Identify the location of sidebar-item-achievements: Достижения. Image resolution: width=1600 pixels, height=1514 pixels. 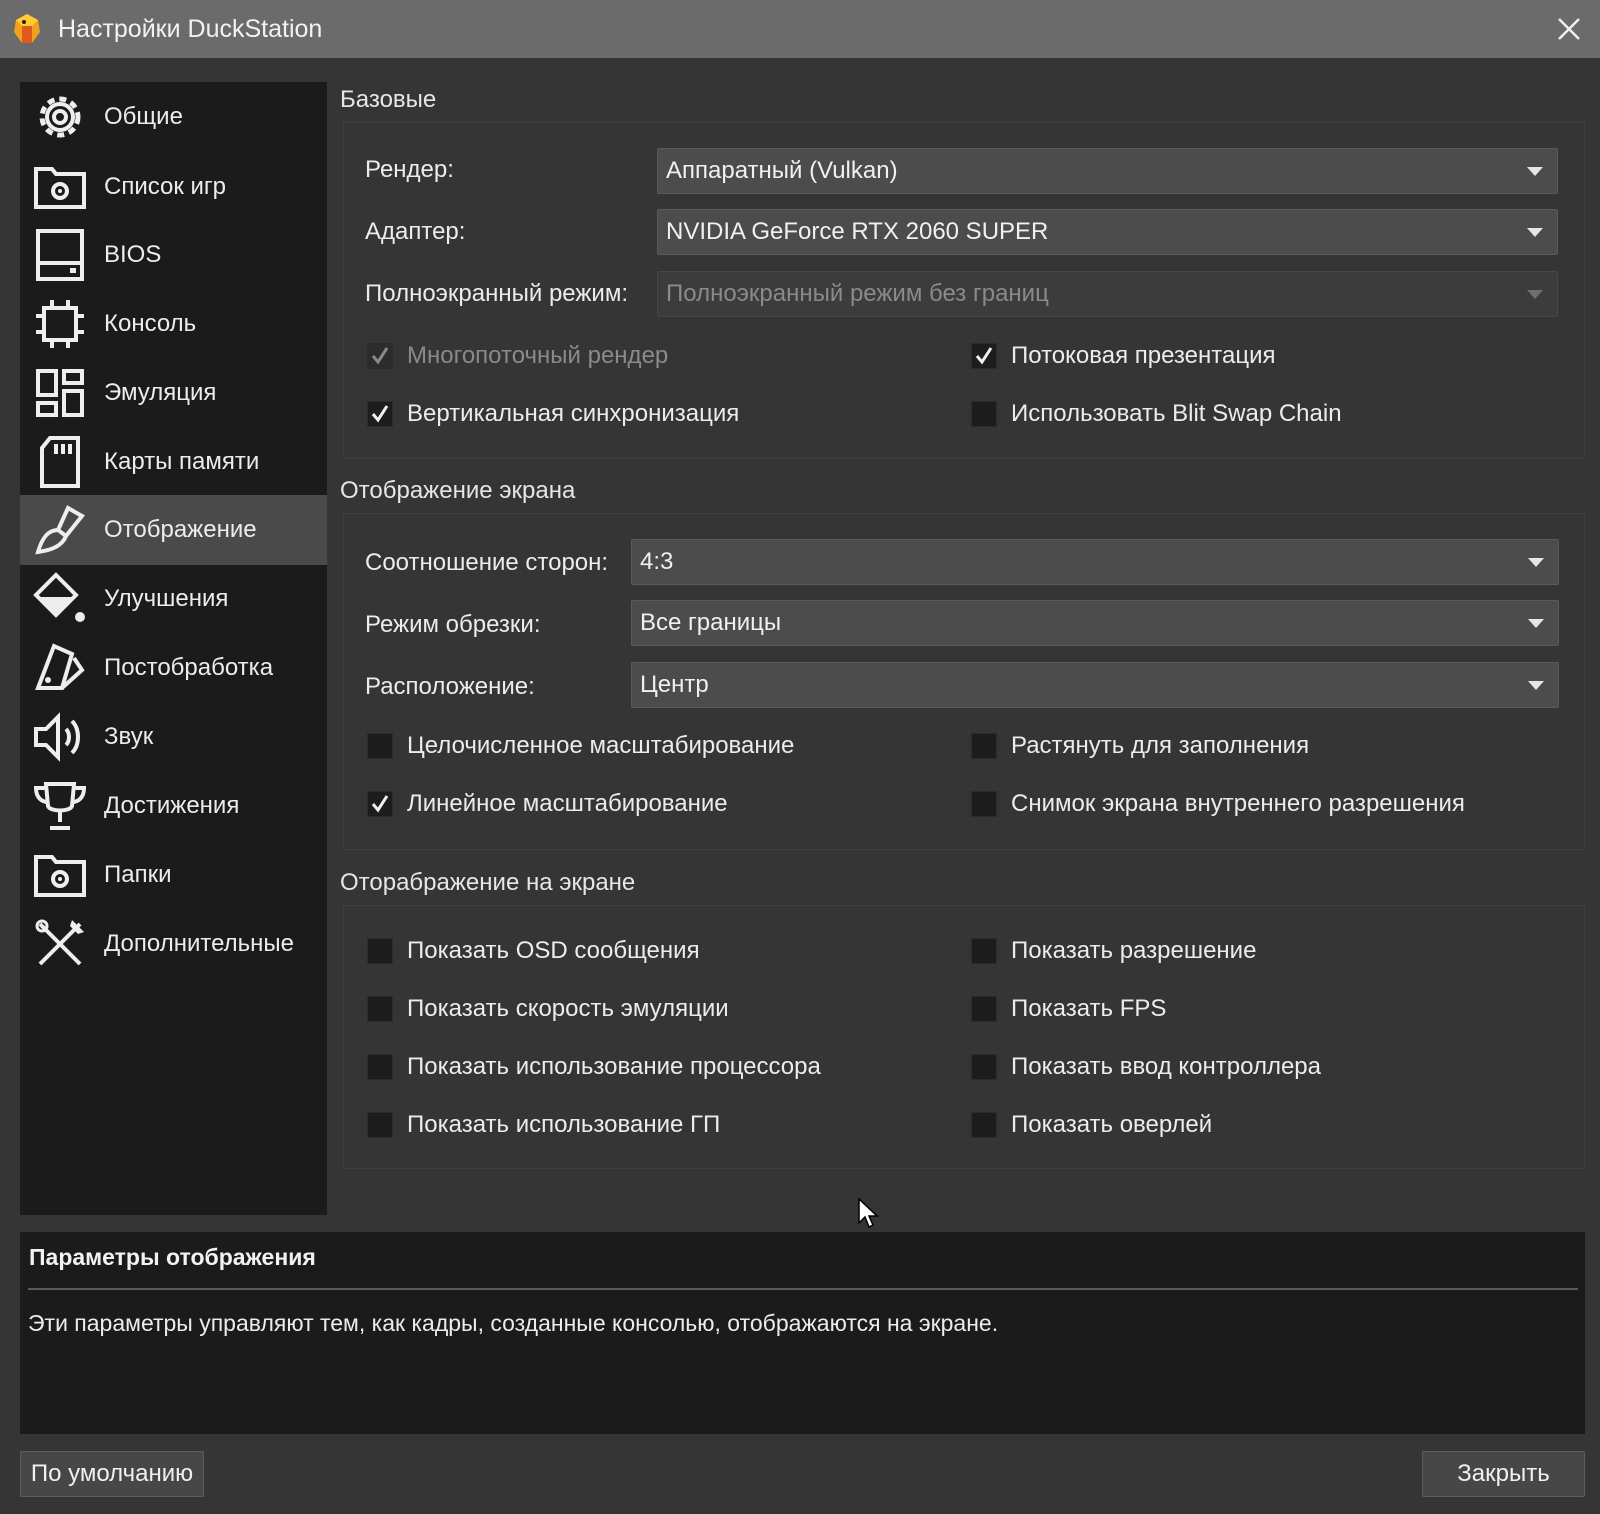
(173, 806).